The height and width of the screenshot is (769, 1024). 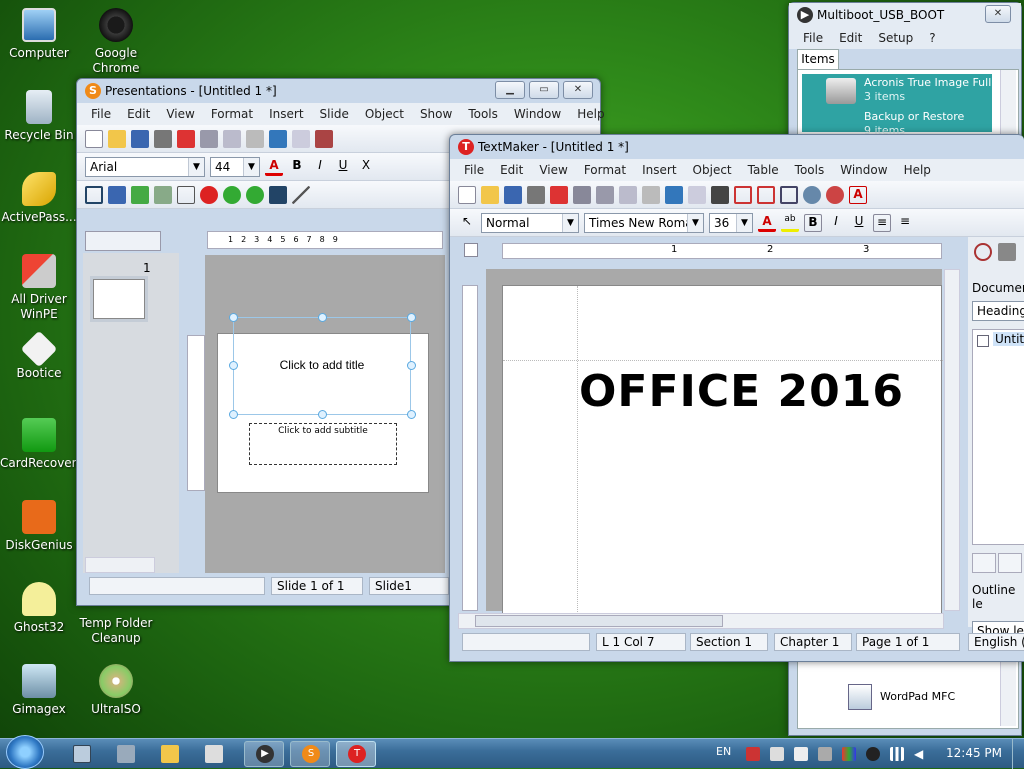 I want to click on preview-icon, so click(x=582, y=195).